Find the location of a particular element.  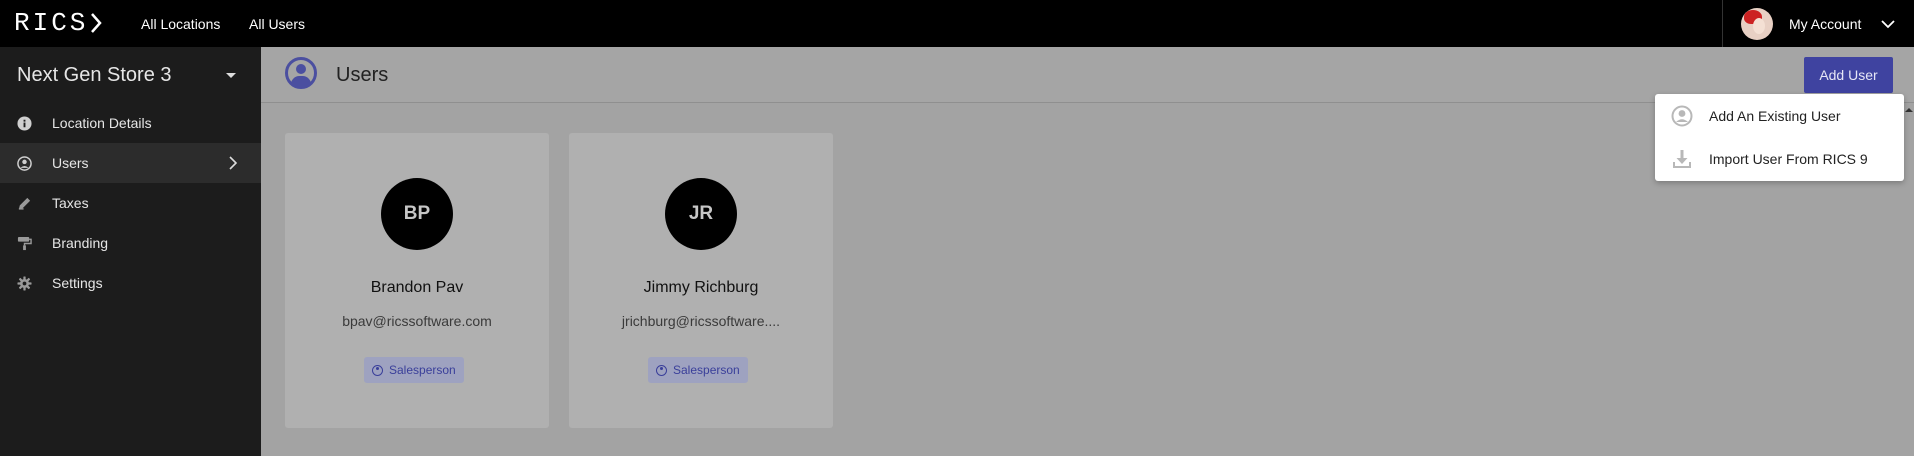

sidebar-item-label: Taxes is located at coordinates (70, 203).